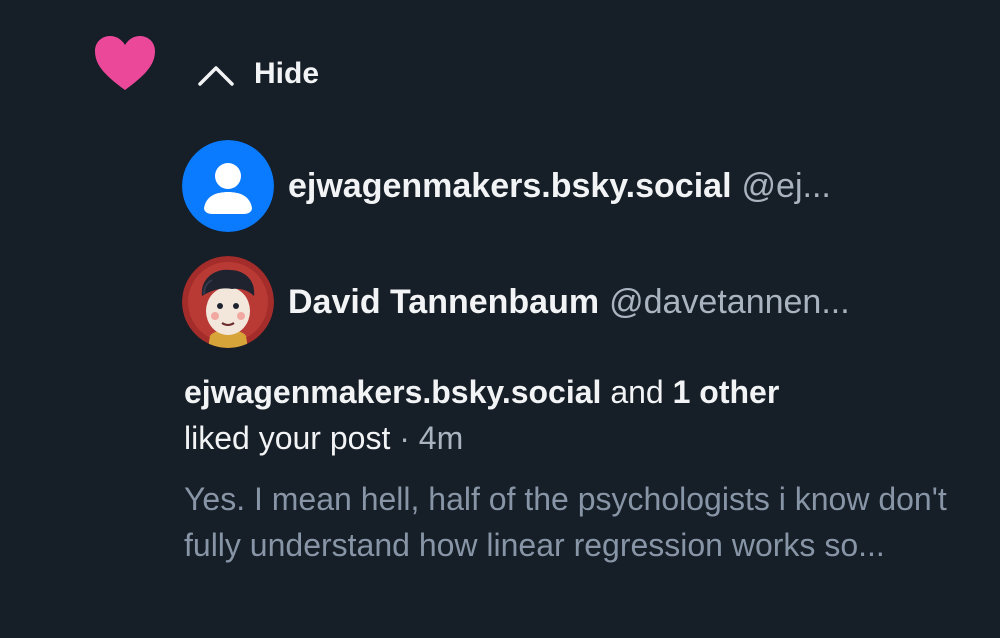  Describe the element at coordinates (125, 63) in the screenshot. I see `heart-icon` at that location.